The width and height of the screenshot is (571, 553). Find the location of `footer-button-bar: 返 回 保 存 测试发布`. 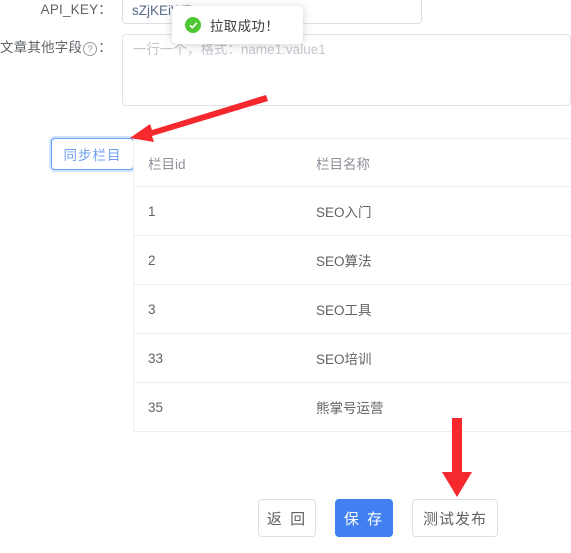

footer-button-bar: 返 回 保 存 测试发布 is located at coordinates (378, 518).